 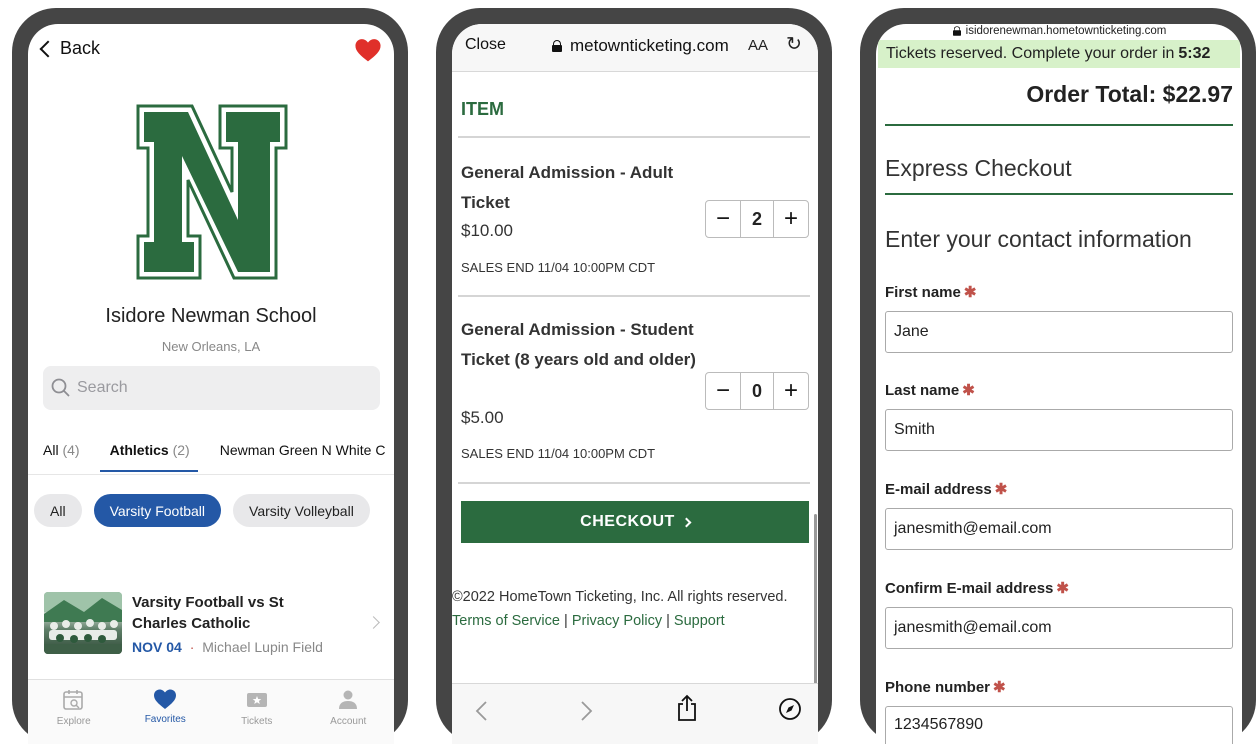 What do you see at coordinates (1059, 529) in the screenshot?
I see `email-field: janesmith@email.com` at bounding box center [1059, 529].